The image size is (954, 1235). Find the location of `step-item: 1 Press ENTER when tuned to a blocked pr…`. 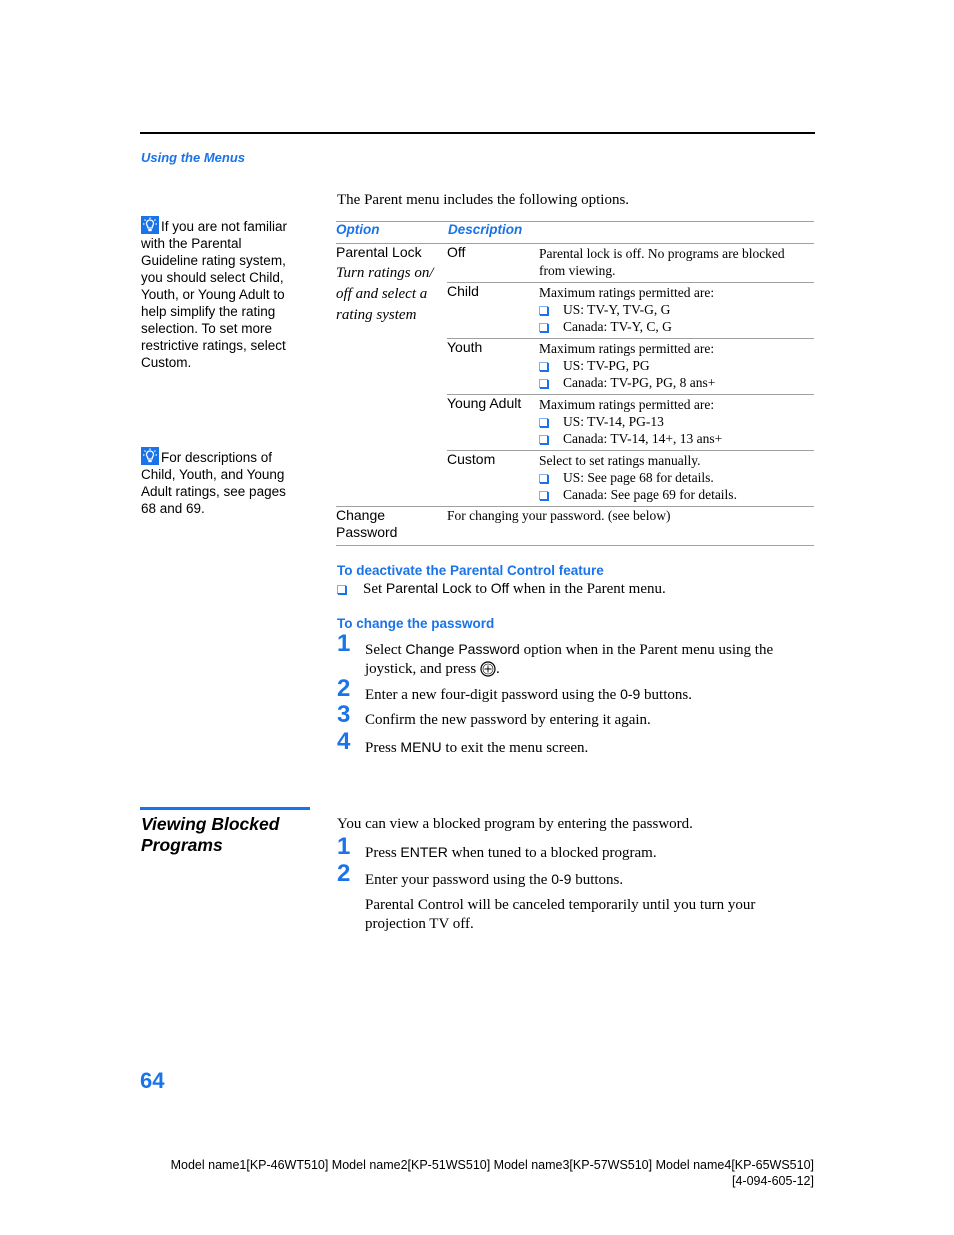

step-item: 1 Press ENTER when tuned to a blocked pr… is located at coordinates (562, 849).